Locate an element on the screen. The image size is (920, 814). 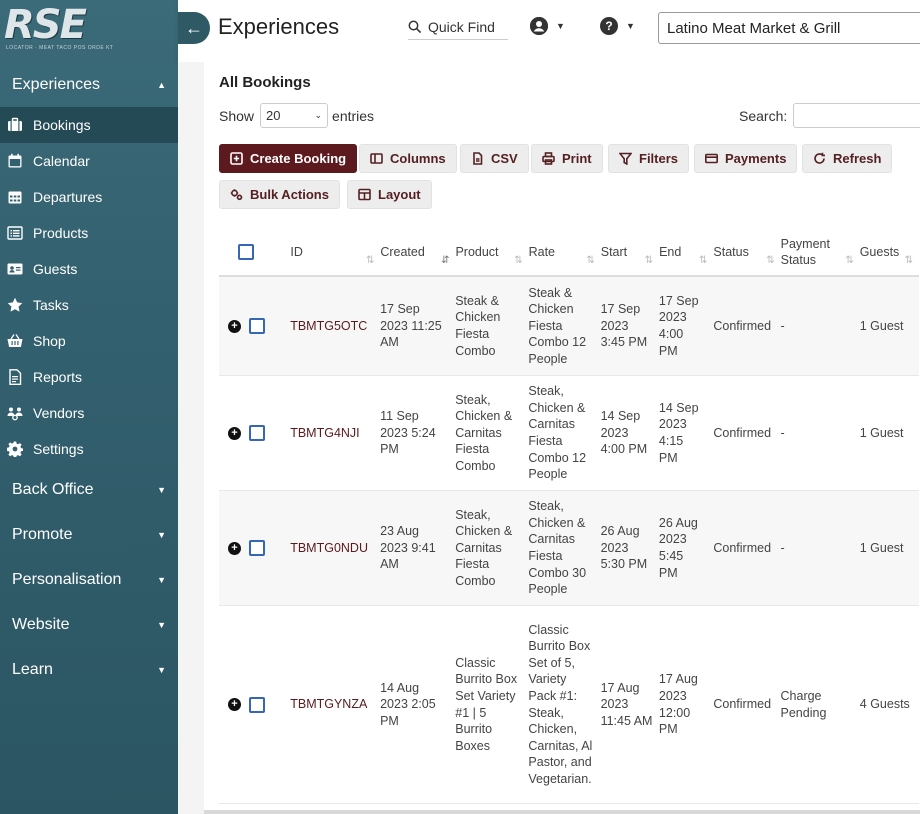
star-icon is located at coordinates (15, 305).